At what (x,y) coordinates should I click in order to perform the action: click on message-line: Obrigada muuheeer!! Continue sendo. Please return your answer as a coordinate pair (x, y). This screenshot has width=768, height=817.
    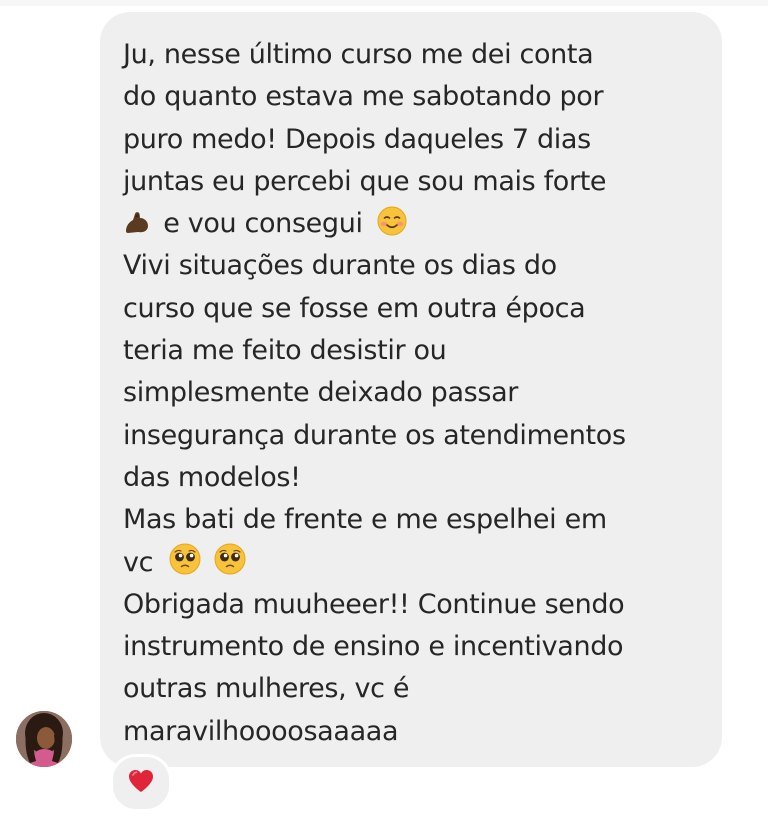
    Looking at the image, I should click on (374, 604).